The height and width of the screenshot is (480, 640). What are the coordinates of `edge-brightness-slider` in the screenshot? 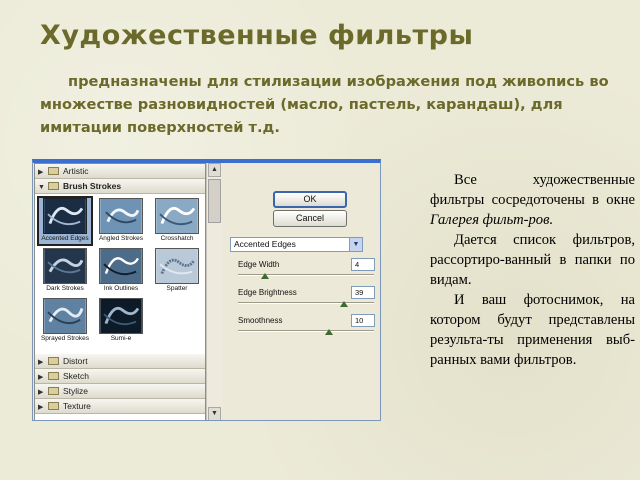 It's located at (306, 303).